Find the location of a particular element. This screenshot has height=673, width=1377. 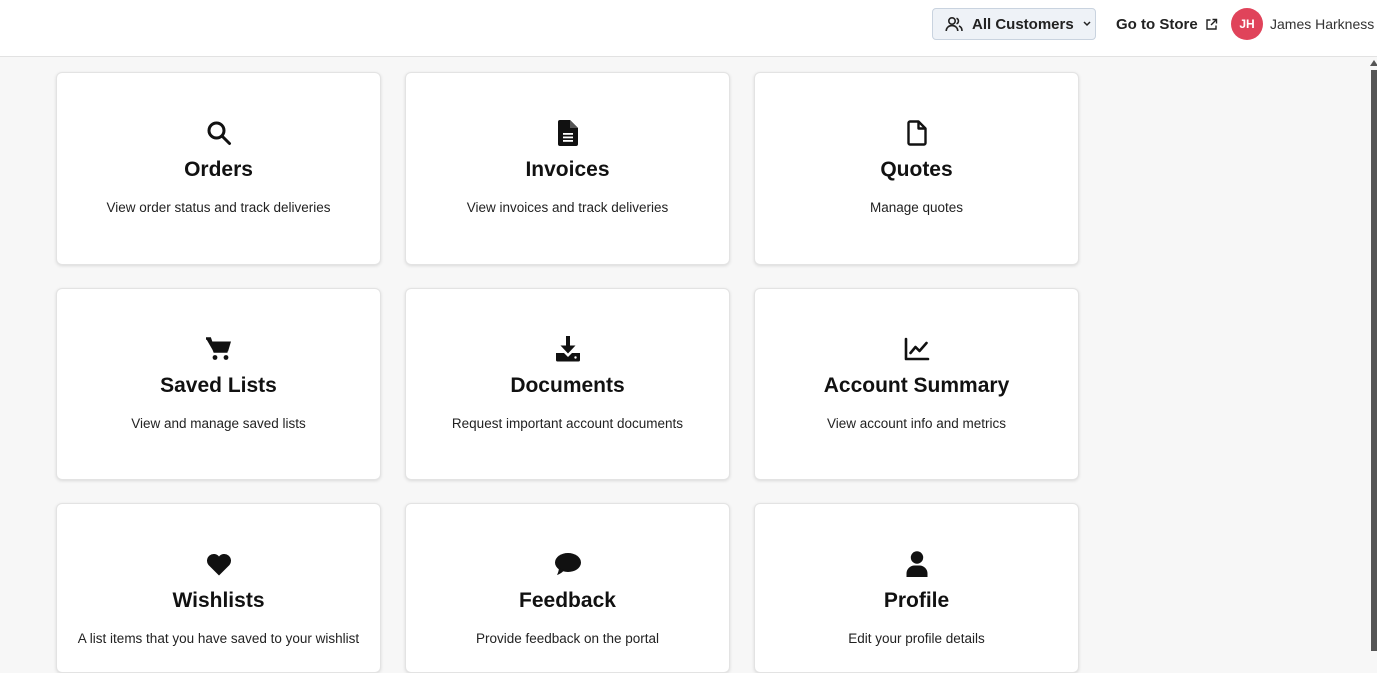

saved-lists-card: Saved Lists View and manage saved lists is located at coordinates (218, 384).